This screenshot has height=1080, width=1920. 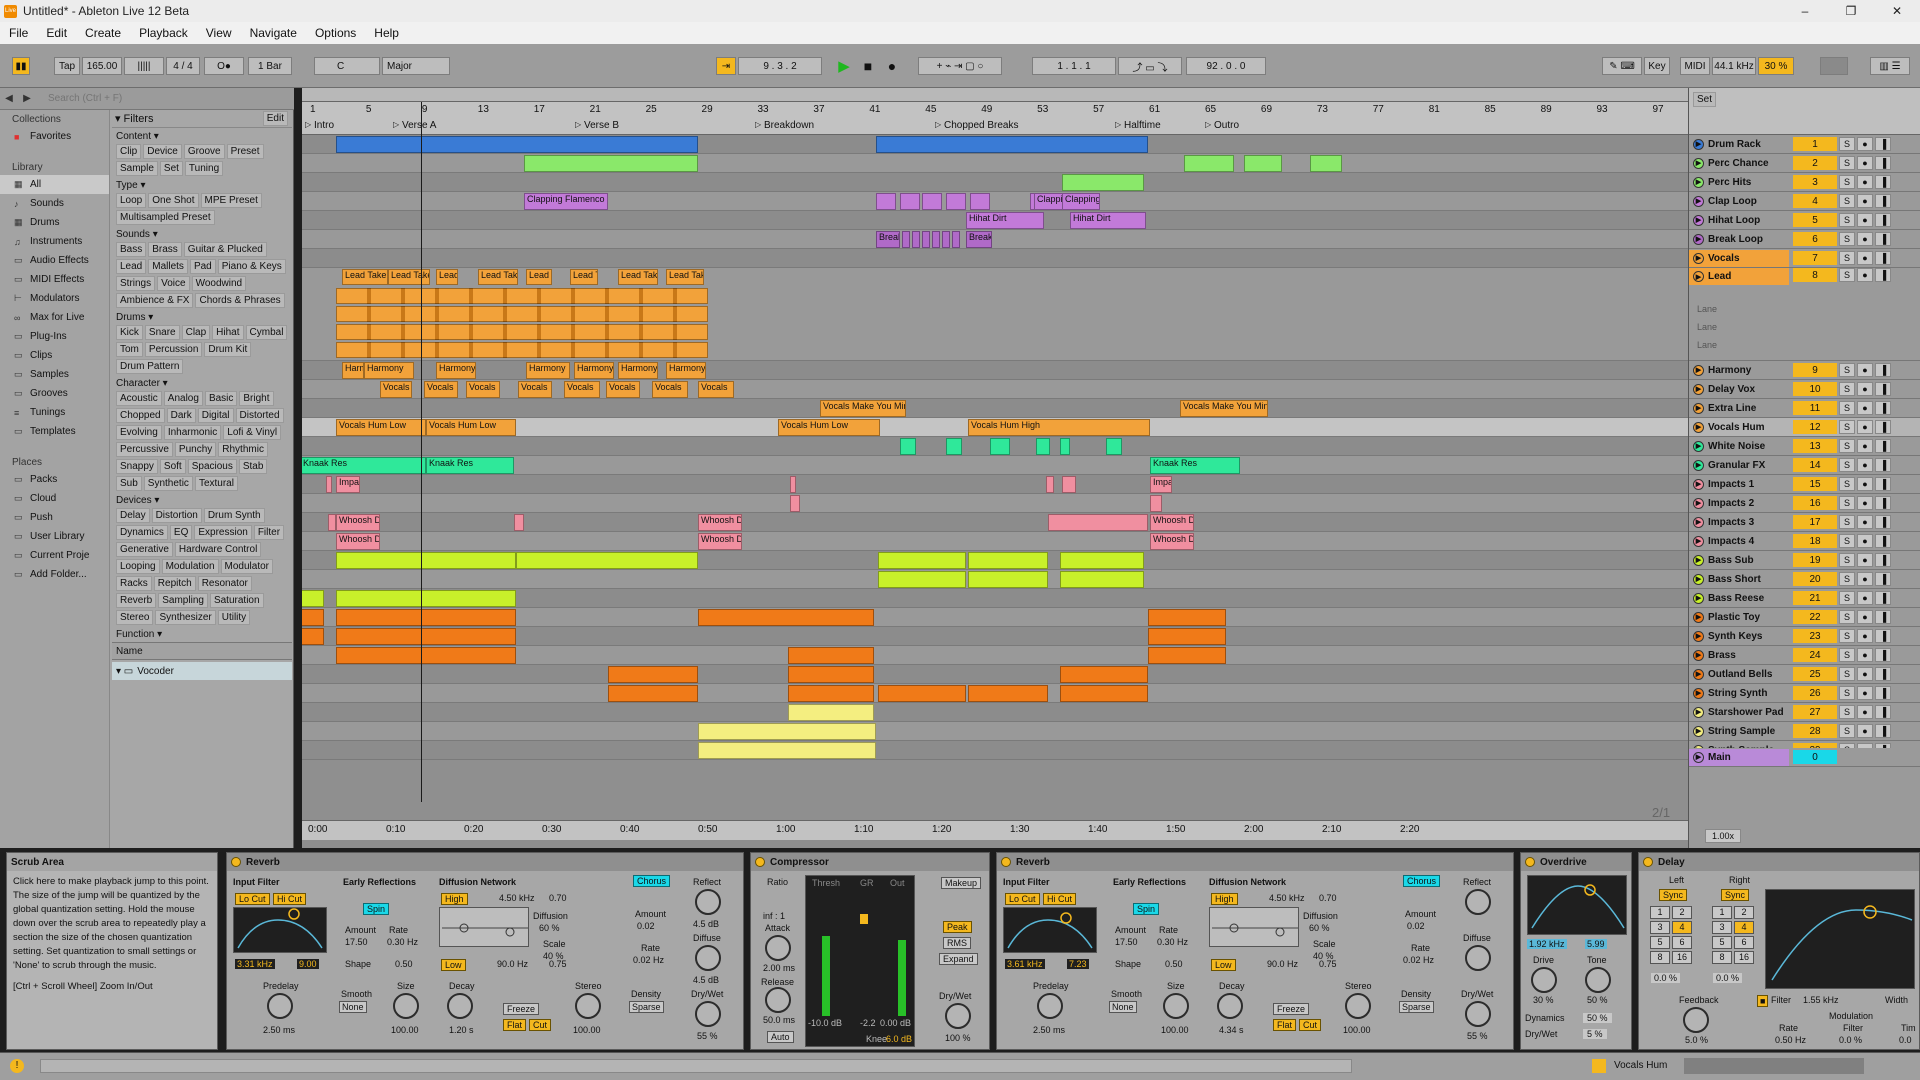 I want to click on menu-help: Help, so click(x=386, y=33).